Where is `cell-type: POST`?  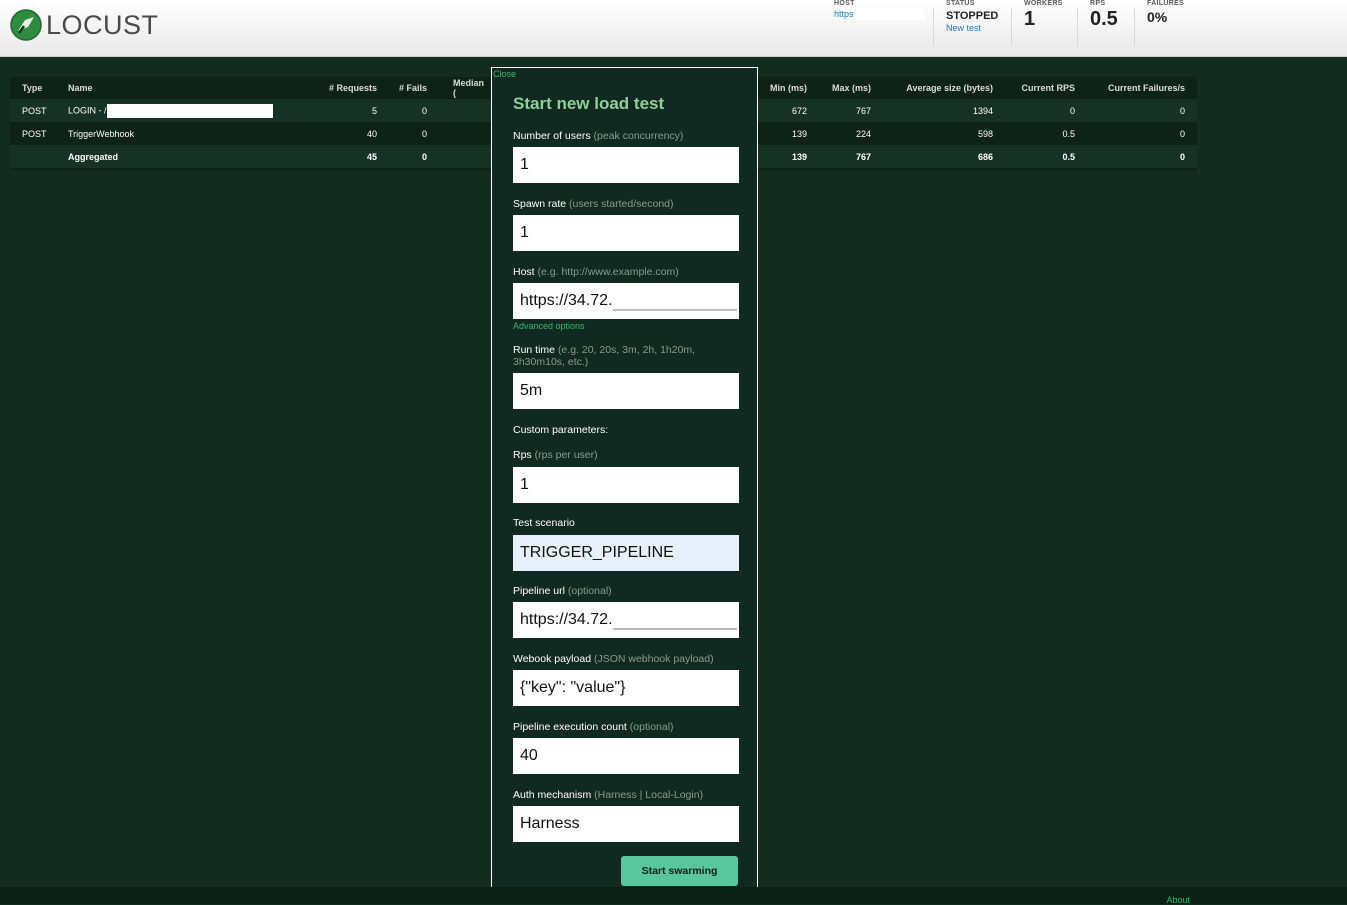 cell-type: POST is located at coordinates (34, 110).